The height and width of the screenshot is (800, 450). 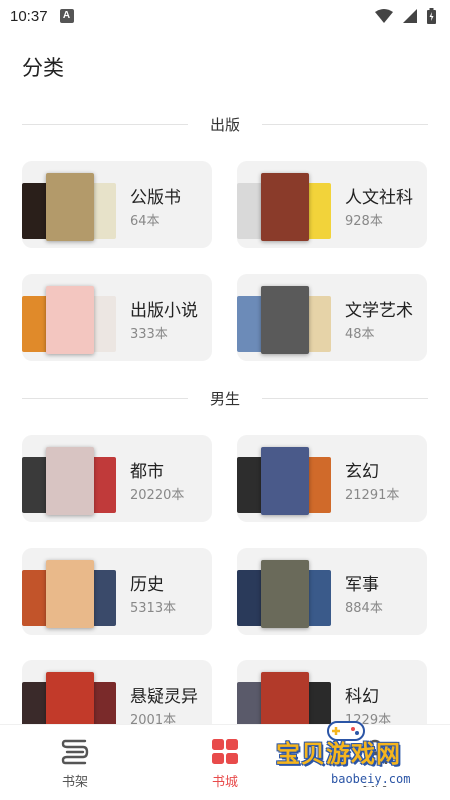 I want to click on section-label: 男生, so click(x=225, y=398).